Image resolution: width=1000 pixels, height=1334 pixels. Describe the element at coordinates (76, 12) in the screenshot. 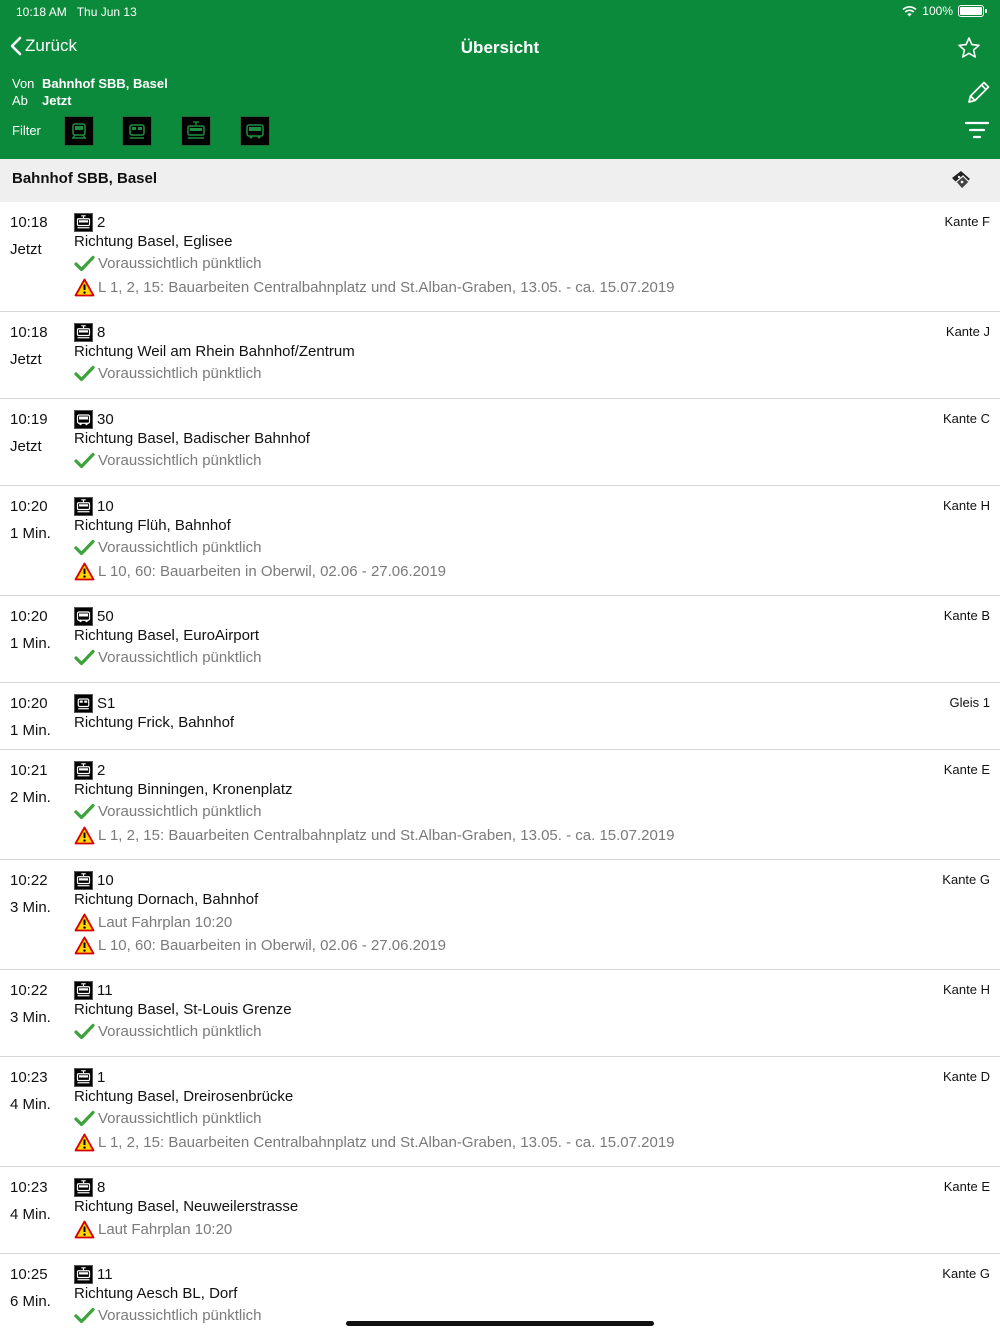

I see `status-time: 10:18 AM Thu Jun 13` at that location.